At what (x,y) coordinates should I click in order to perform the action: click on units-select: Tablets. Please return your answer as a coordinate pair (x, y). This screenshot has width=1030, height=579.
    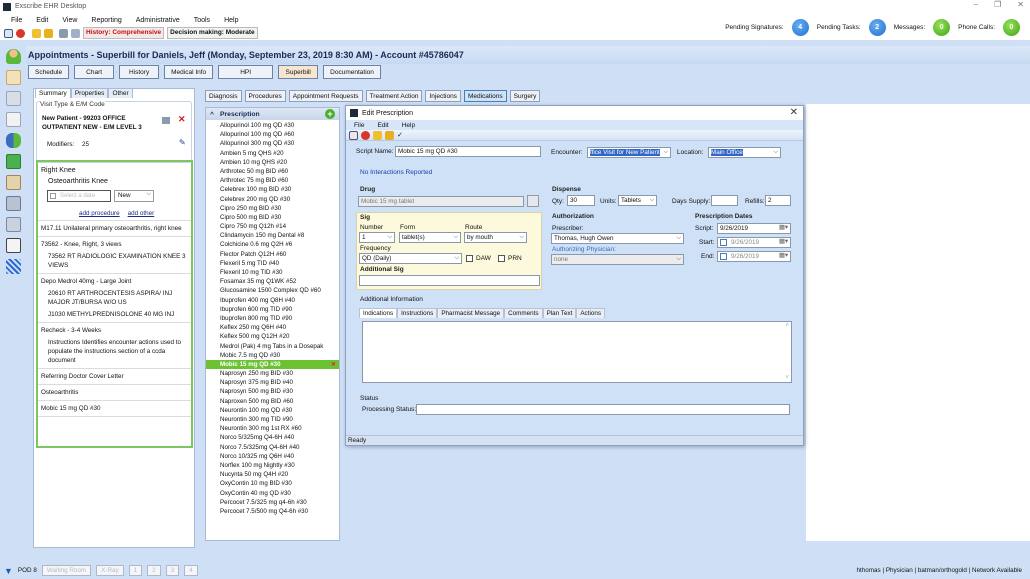
    Looking at the image, I should click on (637, 200).